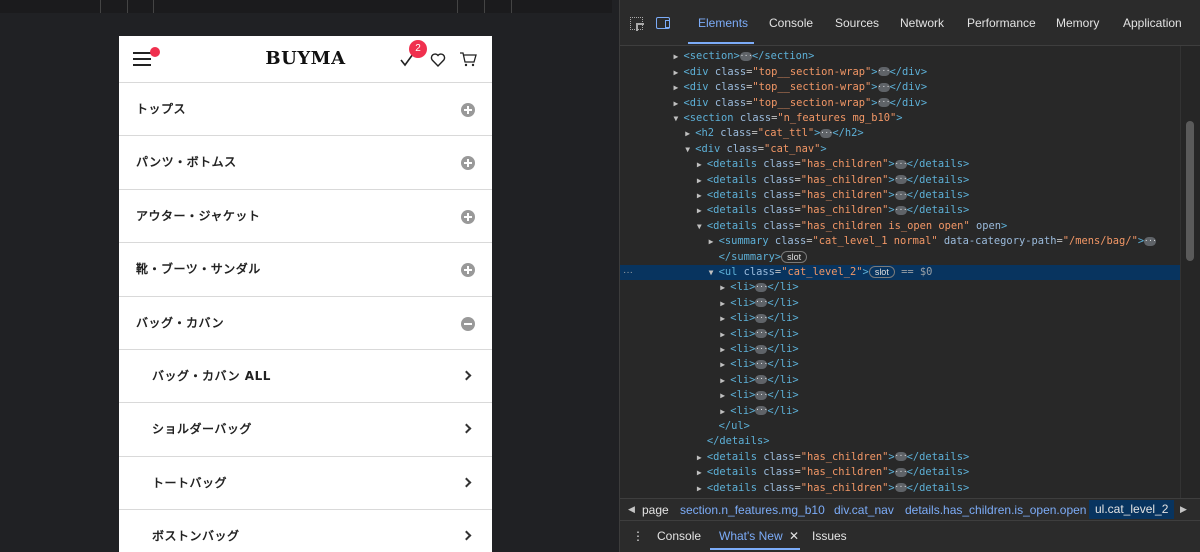 The height and width of the screenshot is (552, 1200). I want to click on dom-line: </ul>, so click(900, 426).